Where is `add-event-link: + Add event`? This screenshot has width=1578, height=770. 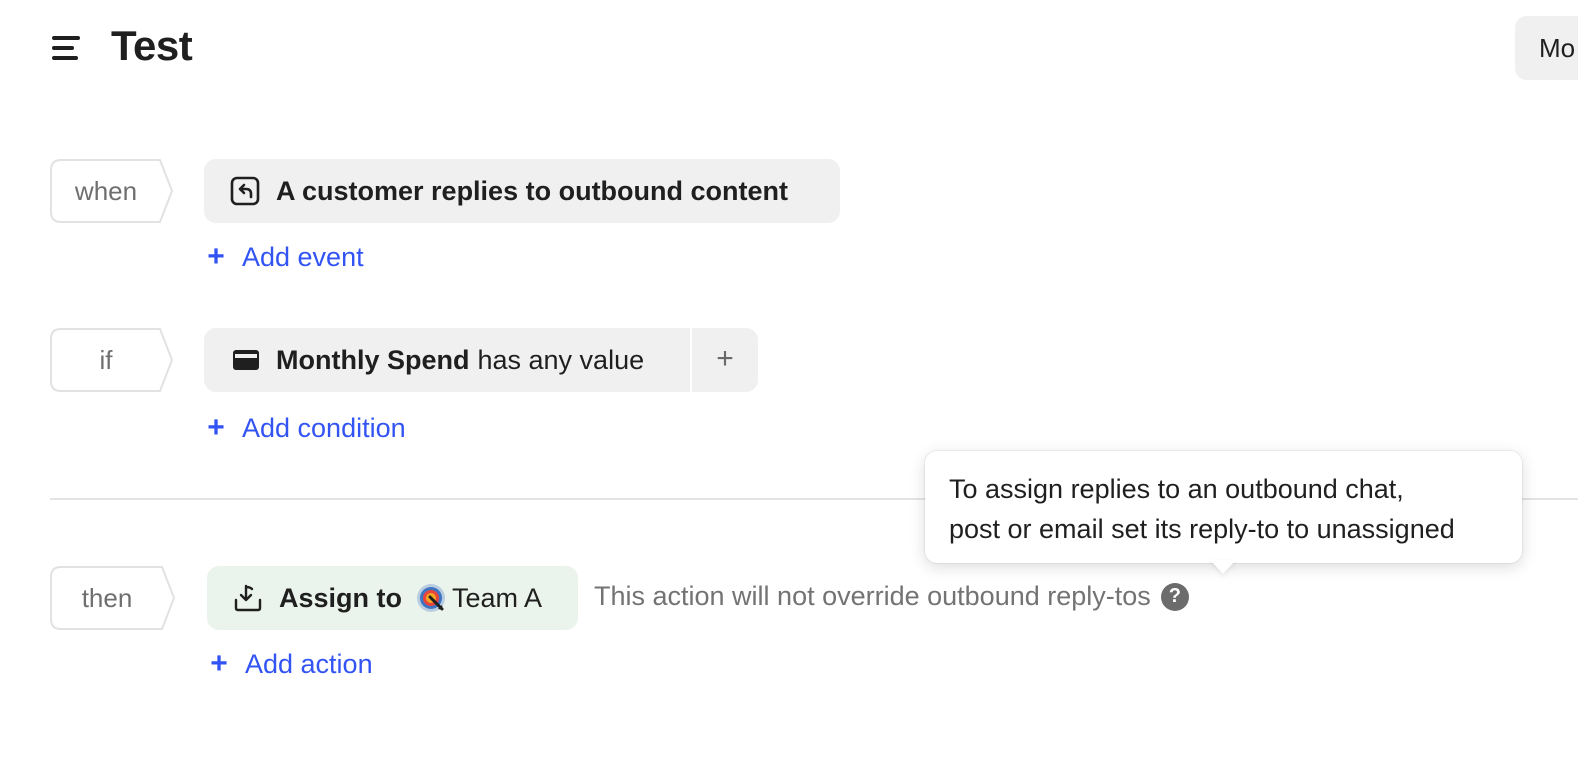 add-event-link: + Add event is located at coordinates (285, 257).